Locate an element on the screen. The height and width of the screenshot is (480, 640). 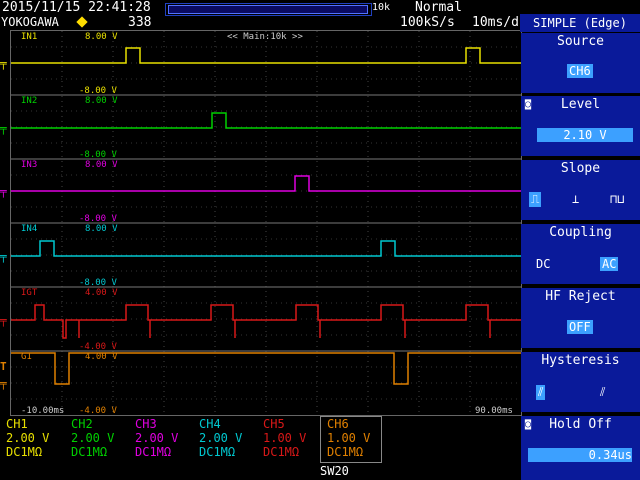
trace-in4 is located at coordinates (266, 248).